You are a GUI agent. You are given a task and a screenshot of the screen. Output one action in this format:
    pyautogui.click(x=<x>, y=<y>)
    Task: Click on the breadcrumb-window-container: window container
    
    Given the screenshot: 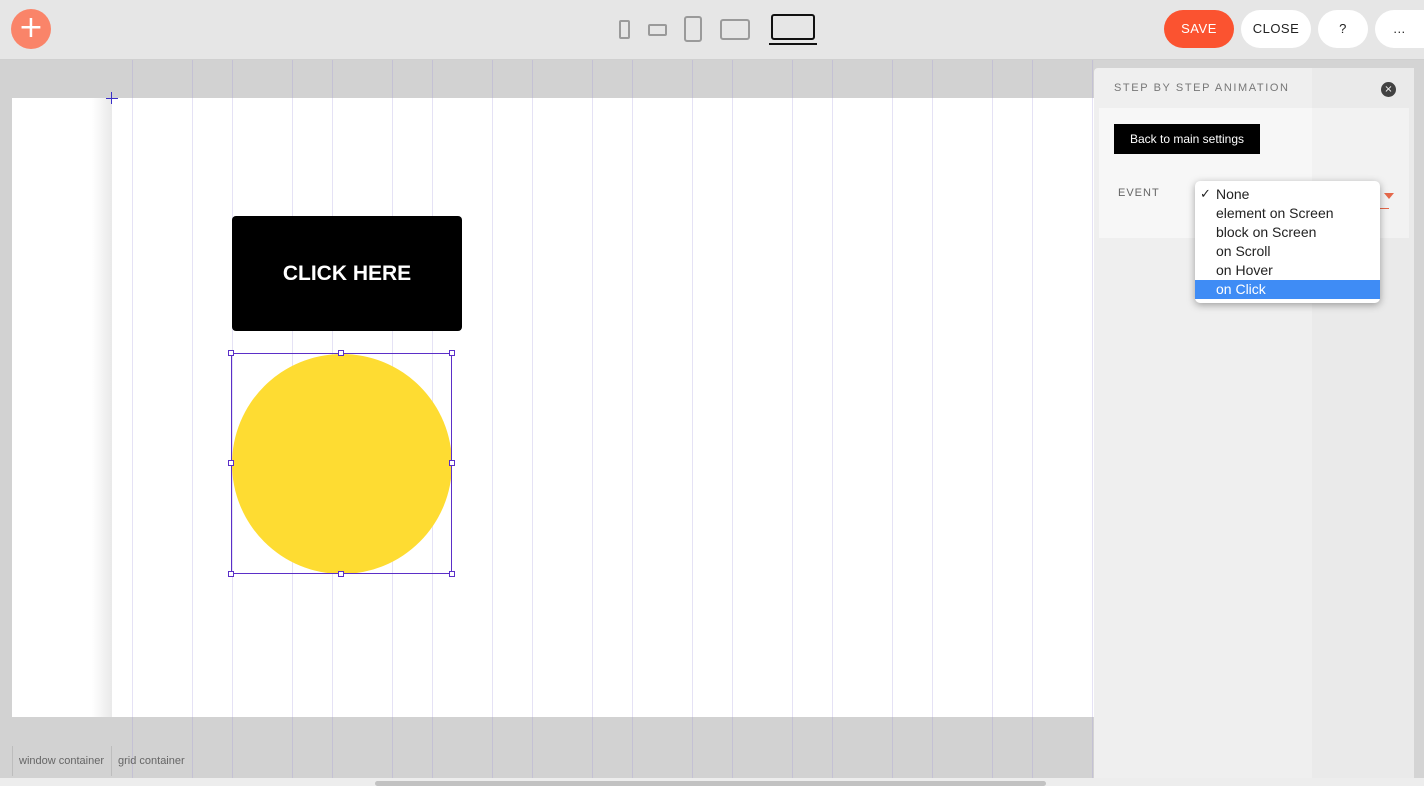 What is the action you would take?
    pyautogui.click(x=58, y=761)
    